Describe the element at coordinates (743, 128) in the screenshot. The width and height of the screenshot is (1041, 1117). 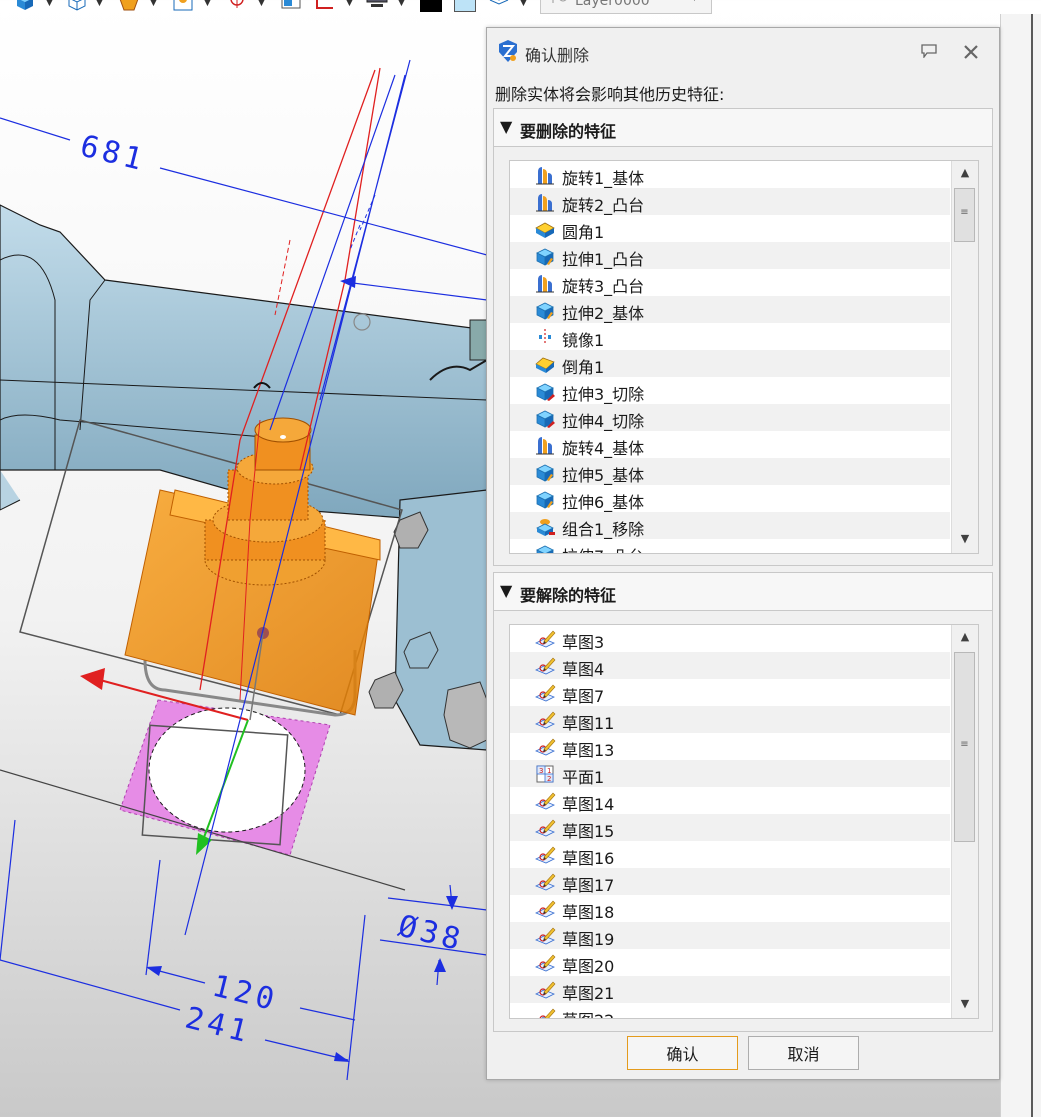
I see `delete-section-header: ▼ 要删除的特征` at that location.